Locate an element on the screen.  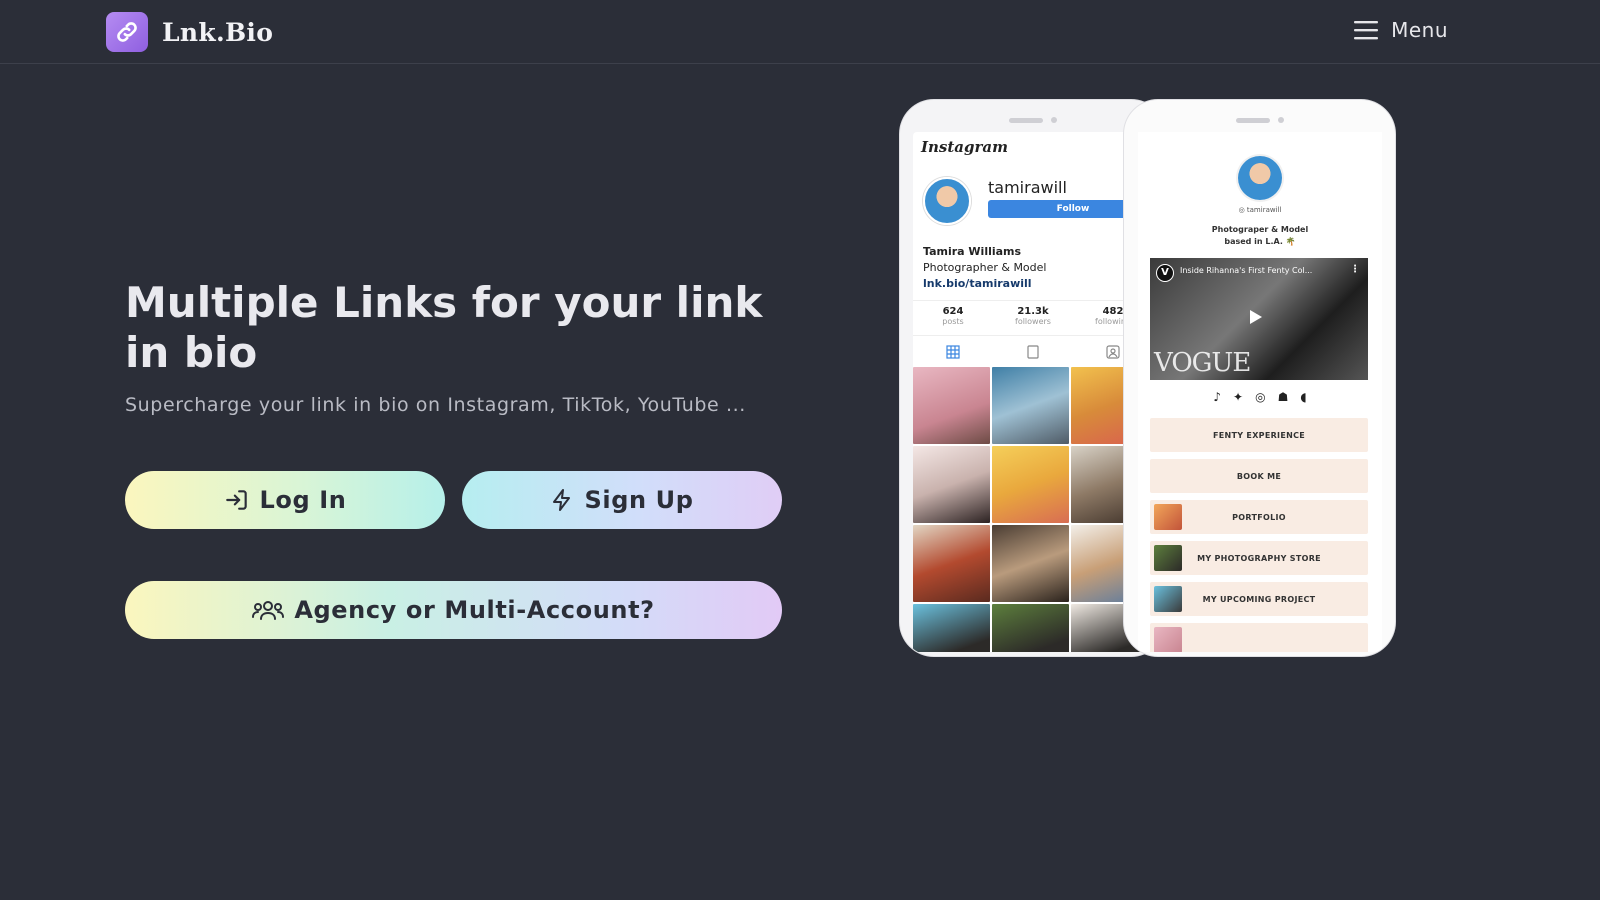
bio-role: Photographer & Model is located at coordinates (985, 267).